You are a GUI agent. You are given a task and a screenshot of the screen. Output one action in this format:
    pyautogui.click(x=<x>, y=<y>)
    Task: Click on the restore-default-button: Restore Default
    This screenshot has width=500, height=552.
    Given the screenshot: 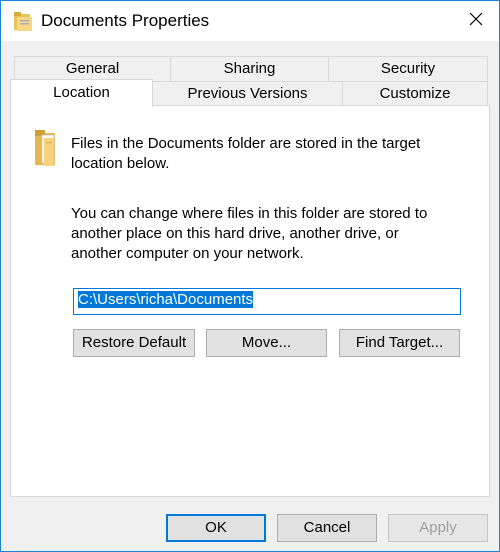 What is the action you would take?
    pyautogui.click(x=134, y=343)
    